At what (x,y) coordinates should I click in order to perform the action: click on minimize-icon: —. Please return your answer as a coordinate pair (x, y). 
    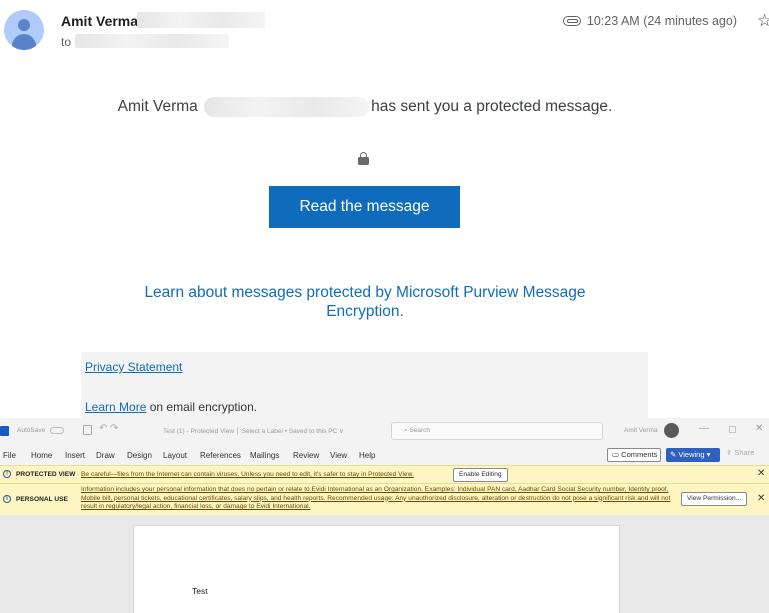
    Looking at the image, I should click on (704, 428).